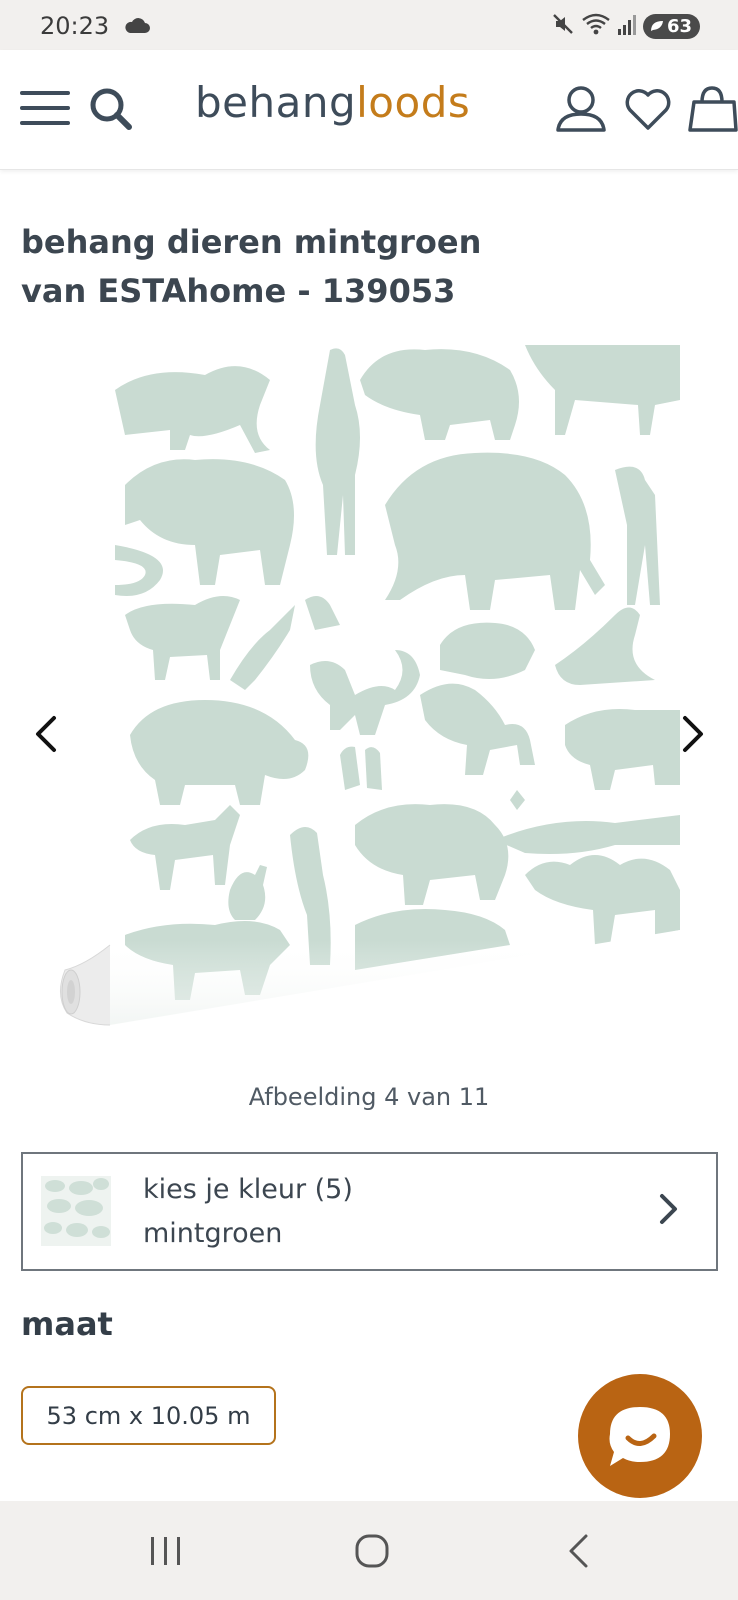 The width and height of the screenshot is (738, 1600). What do you see at coordinates (693, 734) in the screenshot?
I see `next-image-arrow` at bounding box center [693, 734].